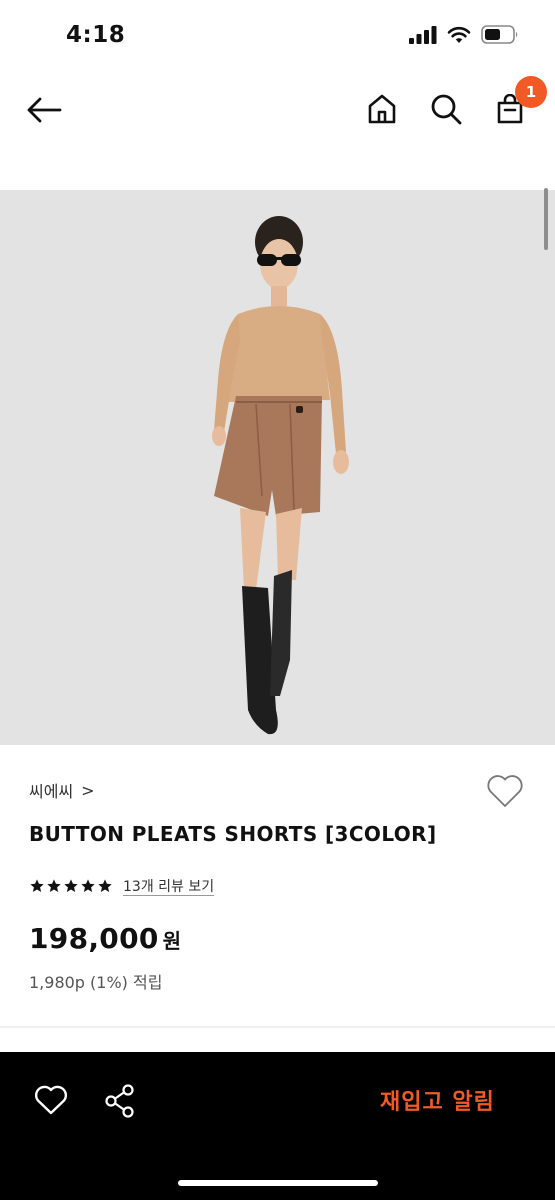 Image resolution: width=555 pixels, height=1200 pixels. Describe the element at coordinates (423, 34) in the screenshot. I see `signal-icon` at that location.